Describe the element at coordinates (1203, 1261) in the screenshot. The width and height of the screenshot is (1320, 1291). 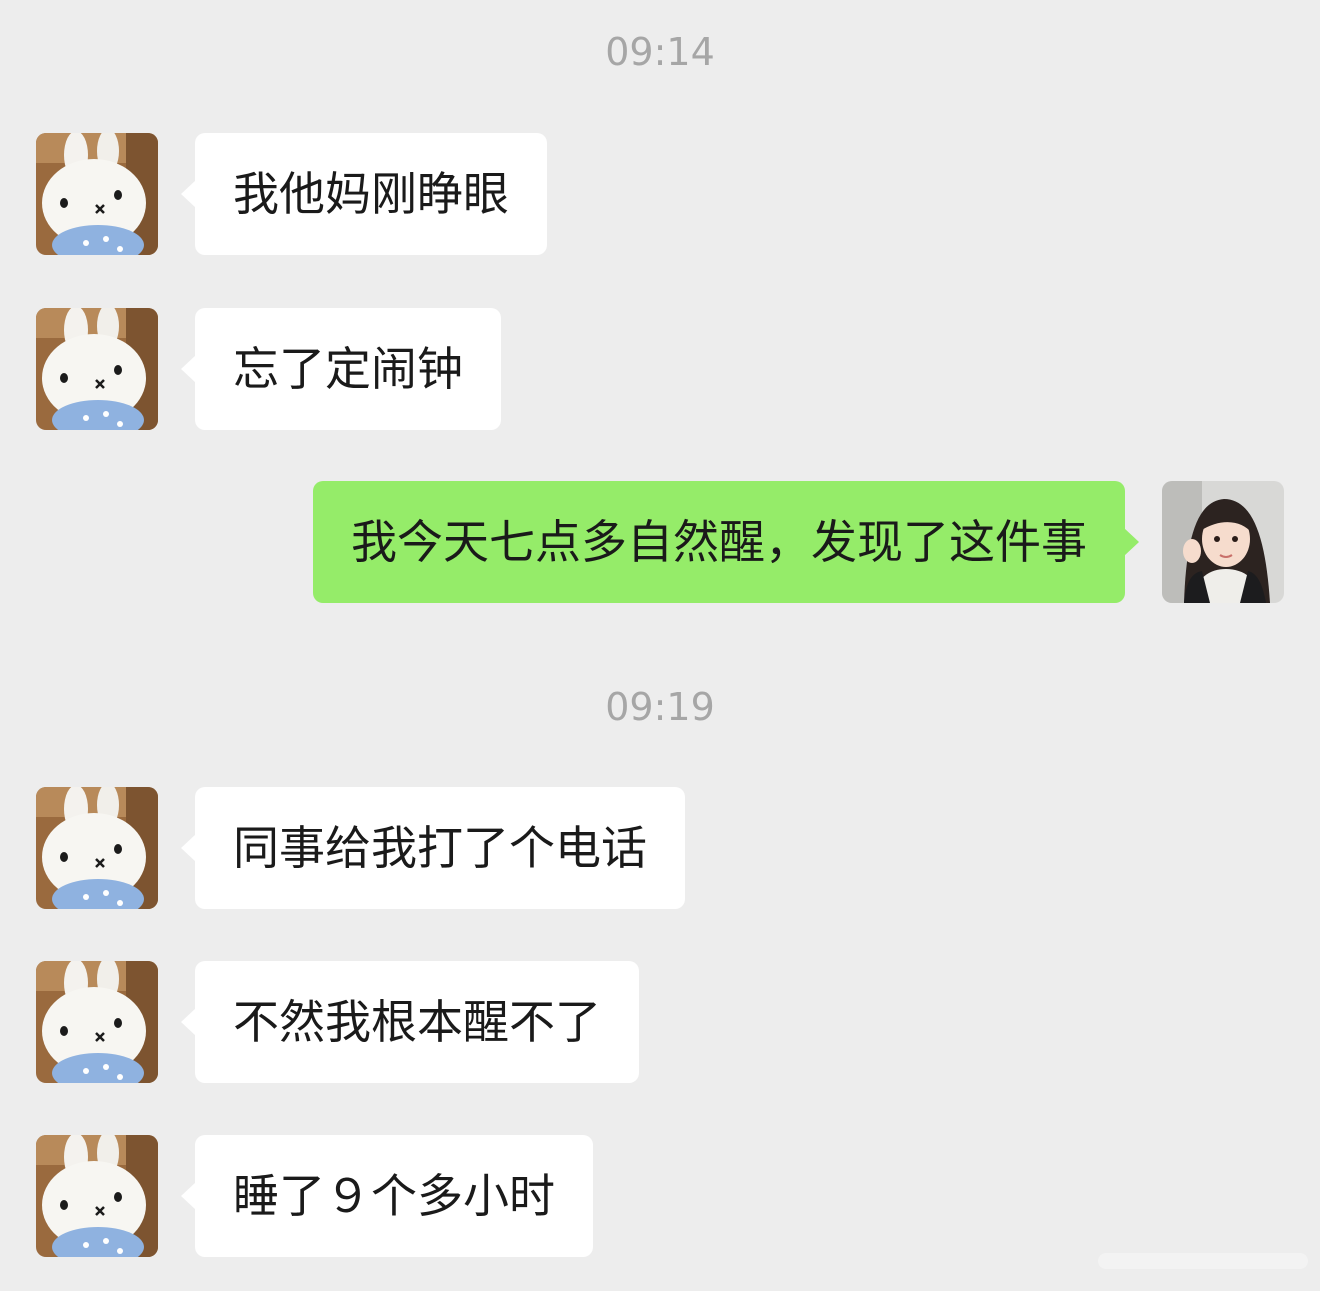
I see `watermark` at that location.